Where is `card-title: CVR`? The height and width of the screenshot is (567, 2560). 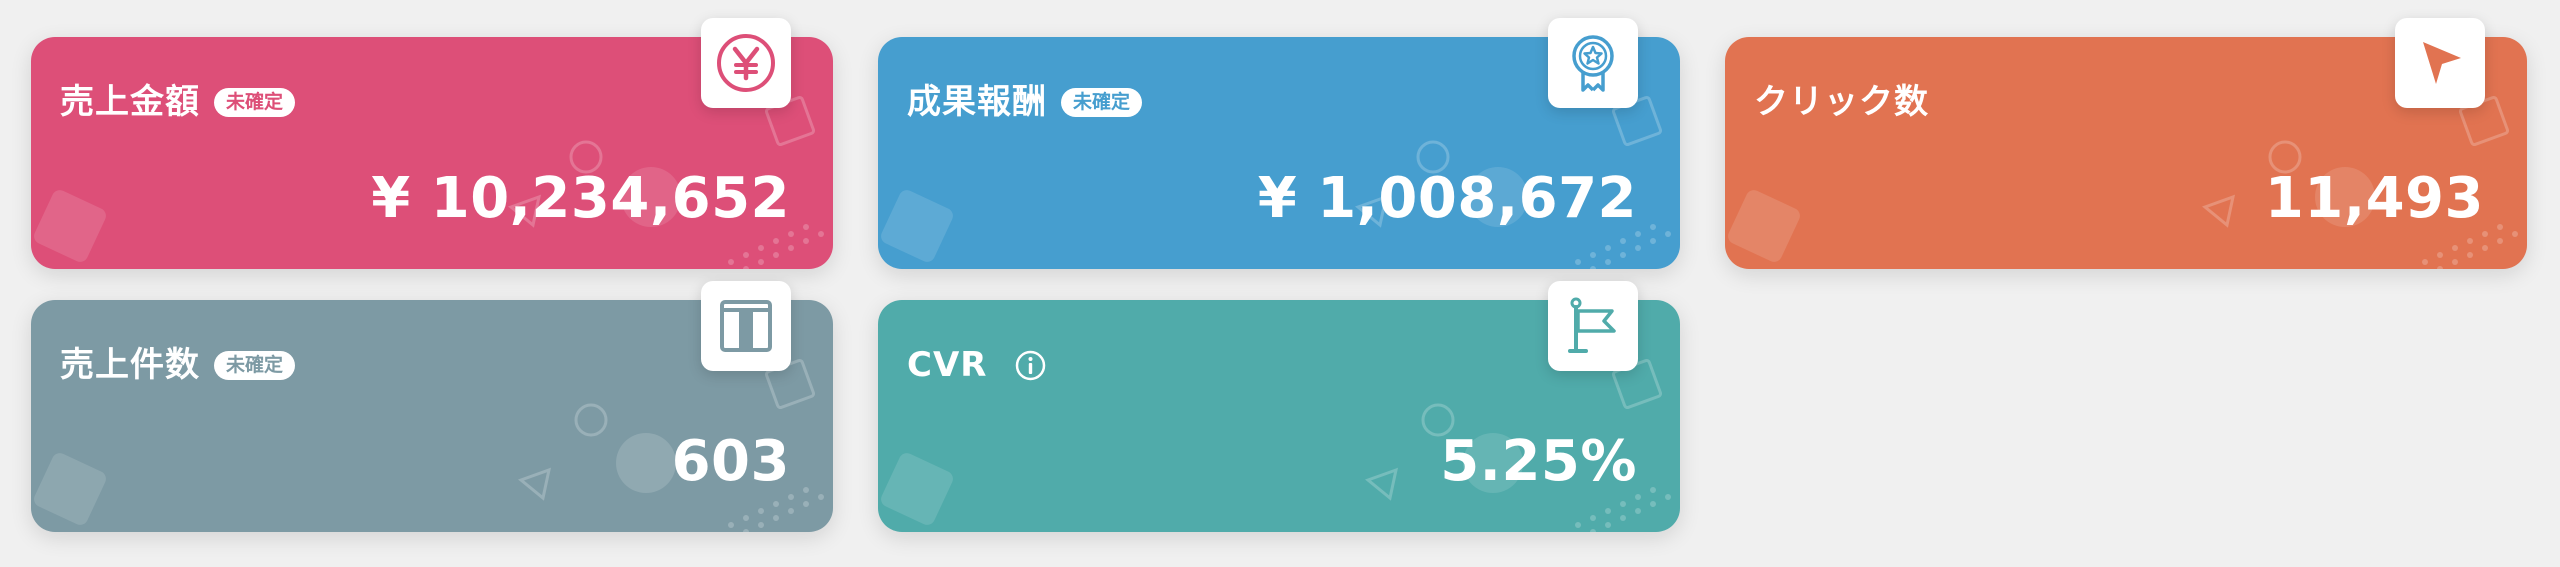
card-title: CVR is located at coordinates (976, 365).